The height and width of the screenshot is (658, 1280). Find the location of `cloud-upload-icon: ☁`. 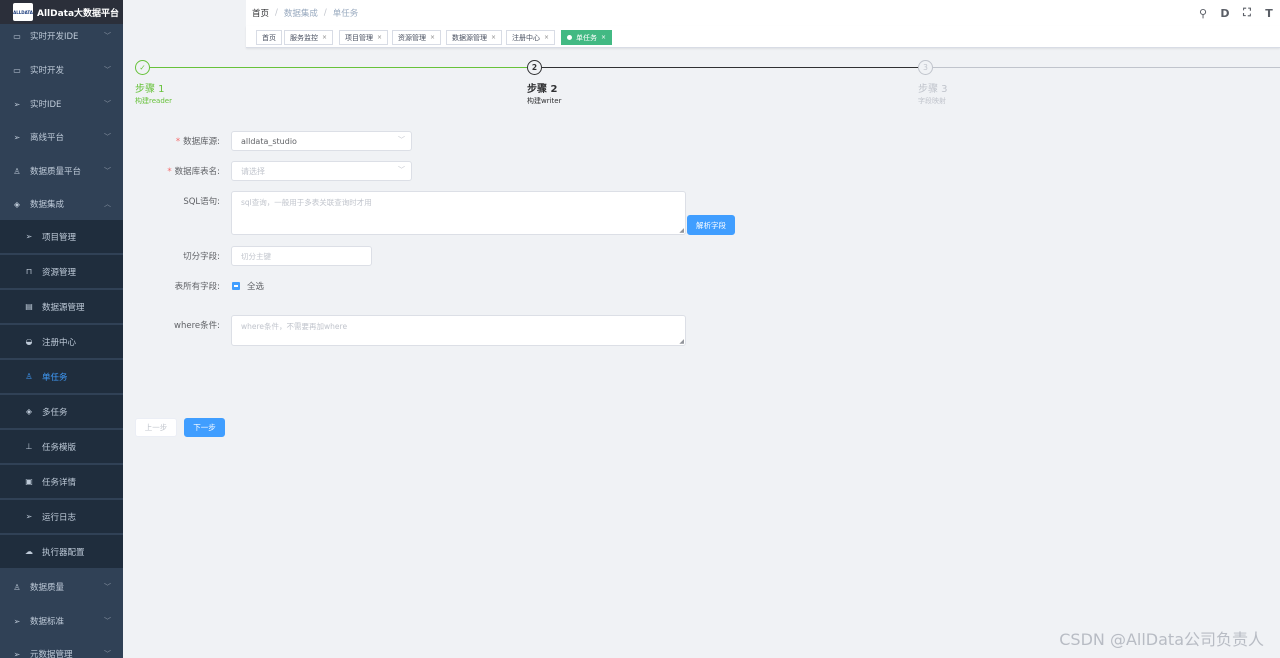

cloud-upload-icon: ☁ is located at coordinates (29, 551).